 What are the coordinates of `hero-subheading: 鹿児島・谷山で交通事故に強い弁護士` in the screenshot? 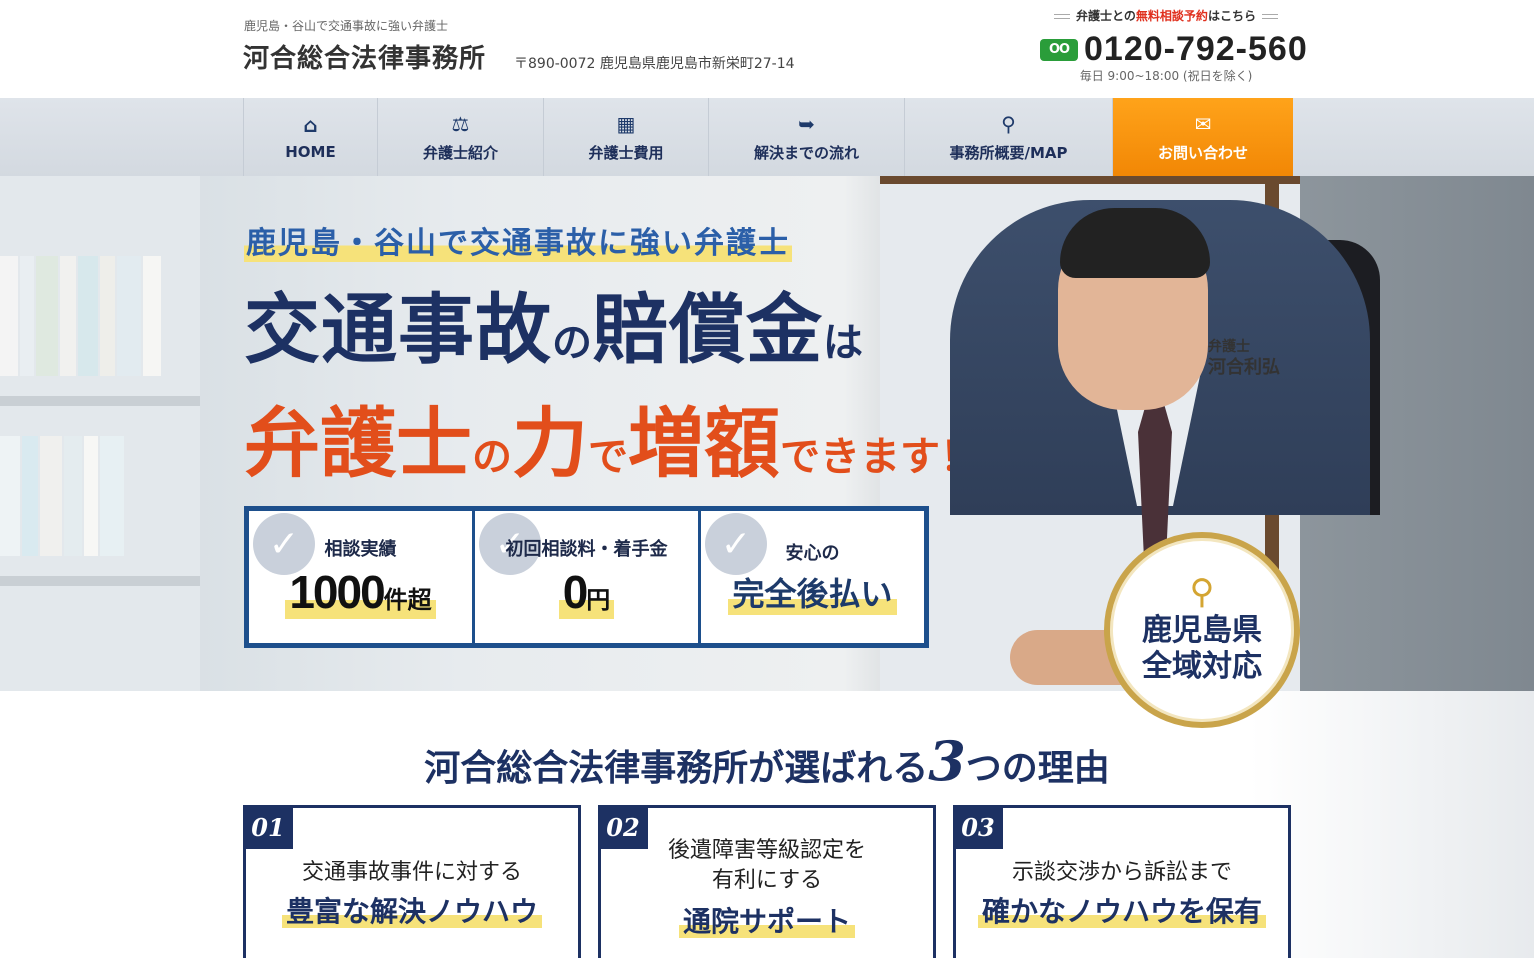 It's located at (518, 240).